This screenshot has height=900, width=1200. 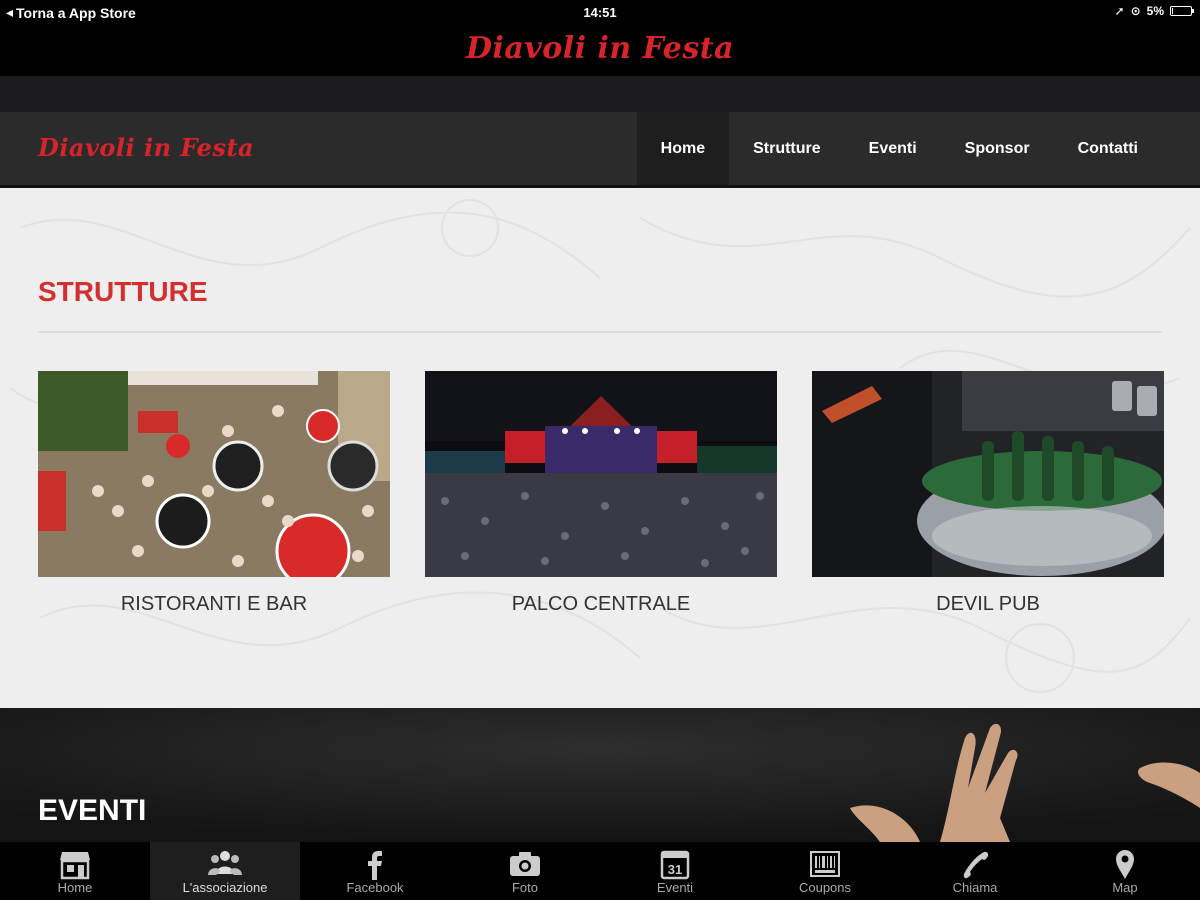 I want to click on card-label: DEVIL PUB, so click(x=988, y=604).